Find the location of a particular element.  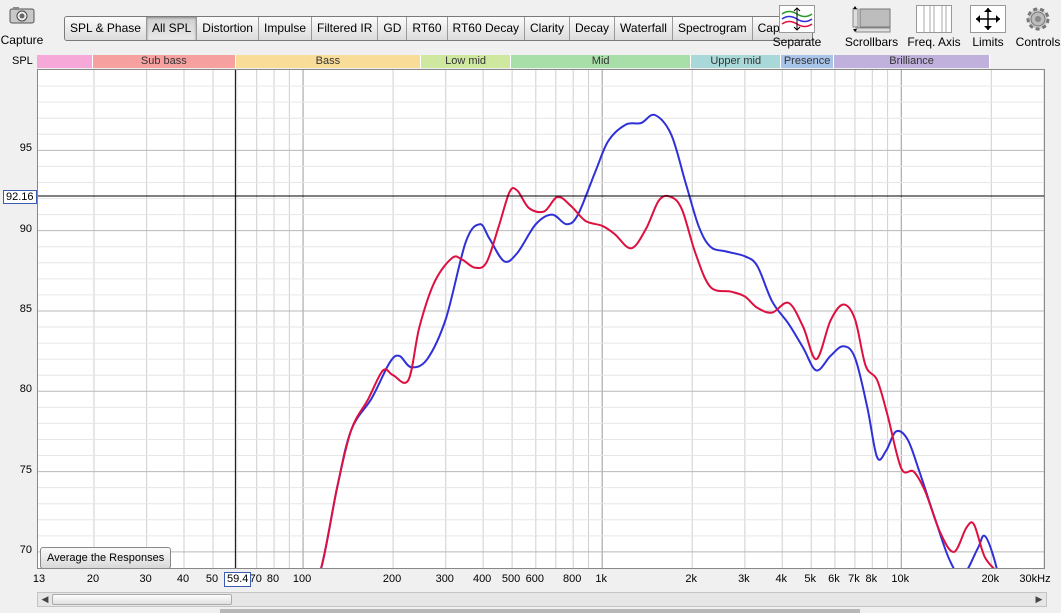

tab-rt60-decay: RT60 Decay is located at coordinates (486, 28).